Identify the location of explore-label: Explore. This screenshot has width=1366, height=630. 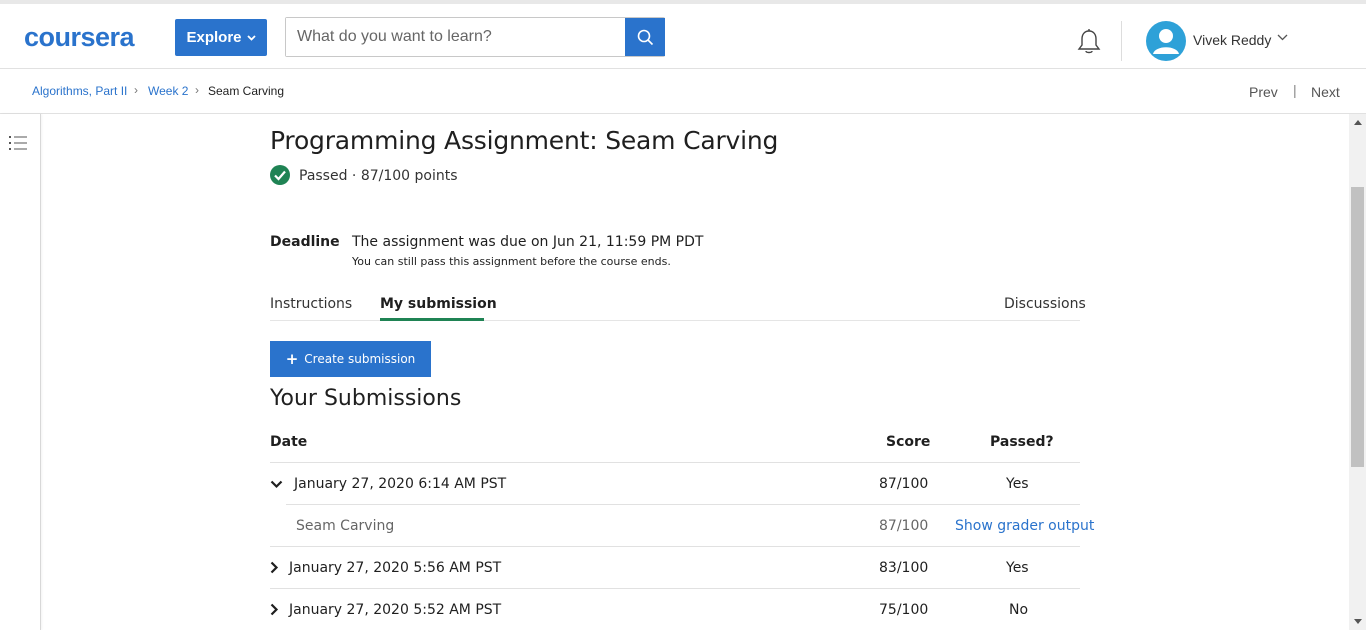
(214, 37).